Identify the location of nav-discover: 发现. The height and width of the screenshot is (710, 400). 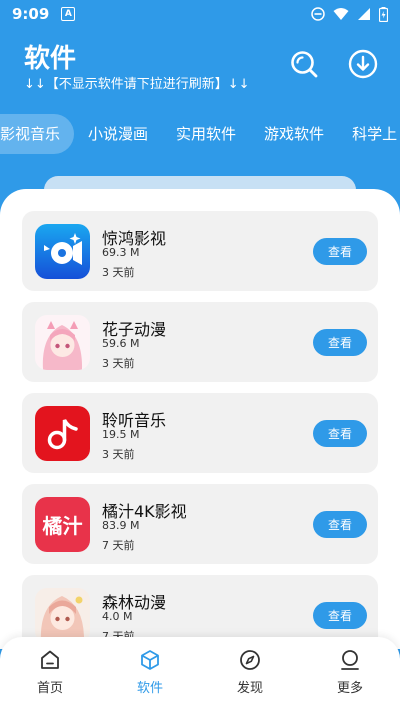
(250, 673).